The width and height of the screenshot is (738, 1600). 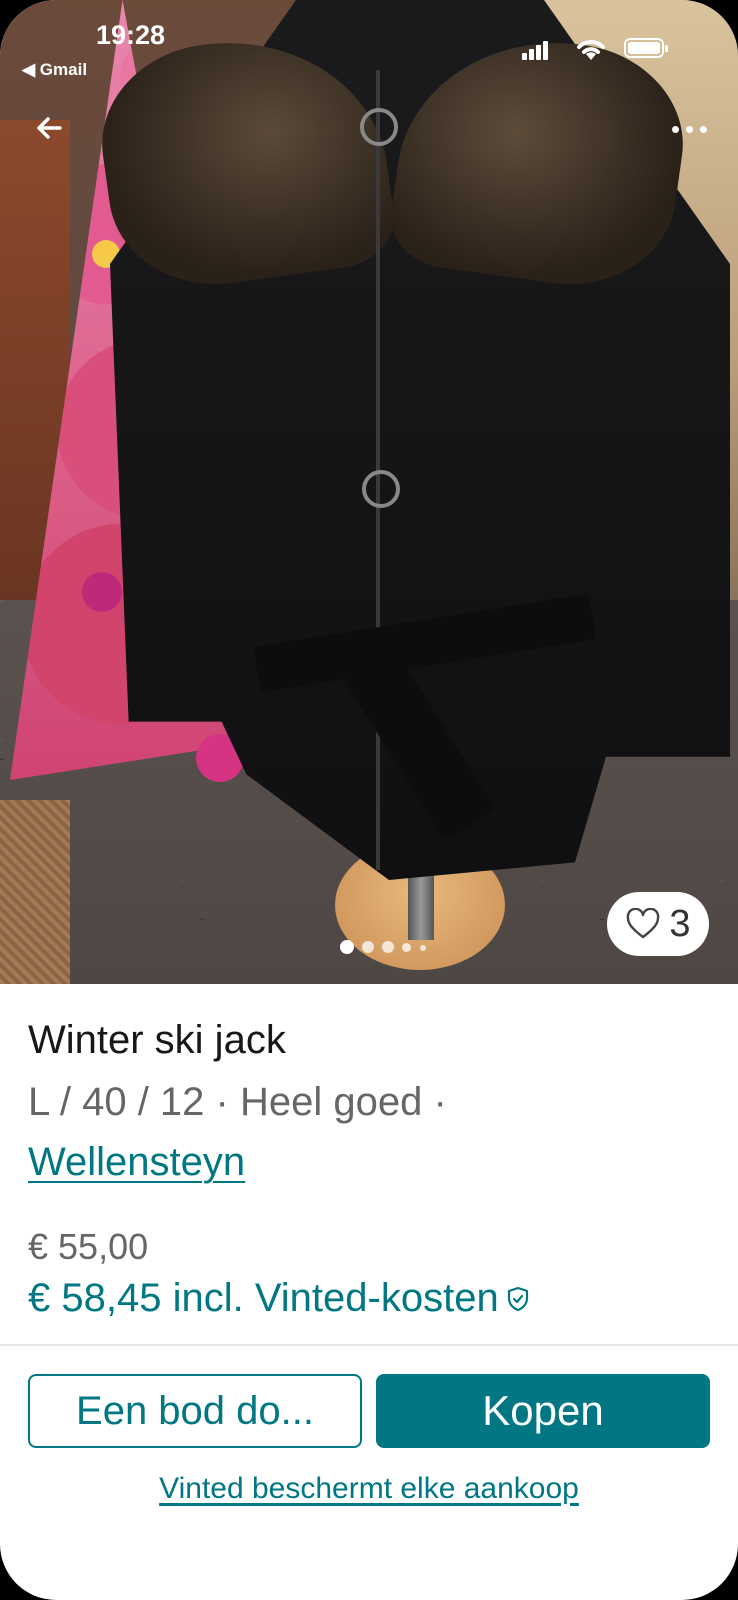 I want to click on ornament, so click(x=102, y=592).